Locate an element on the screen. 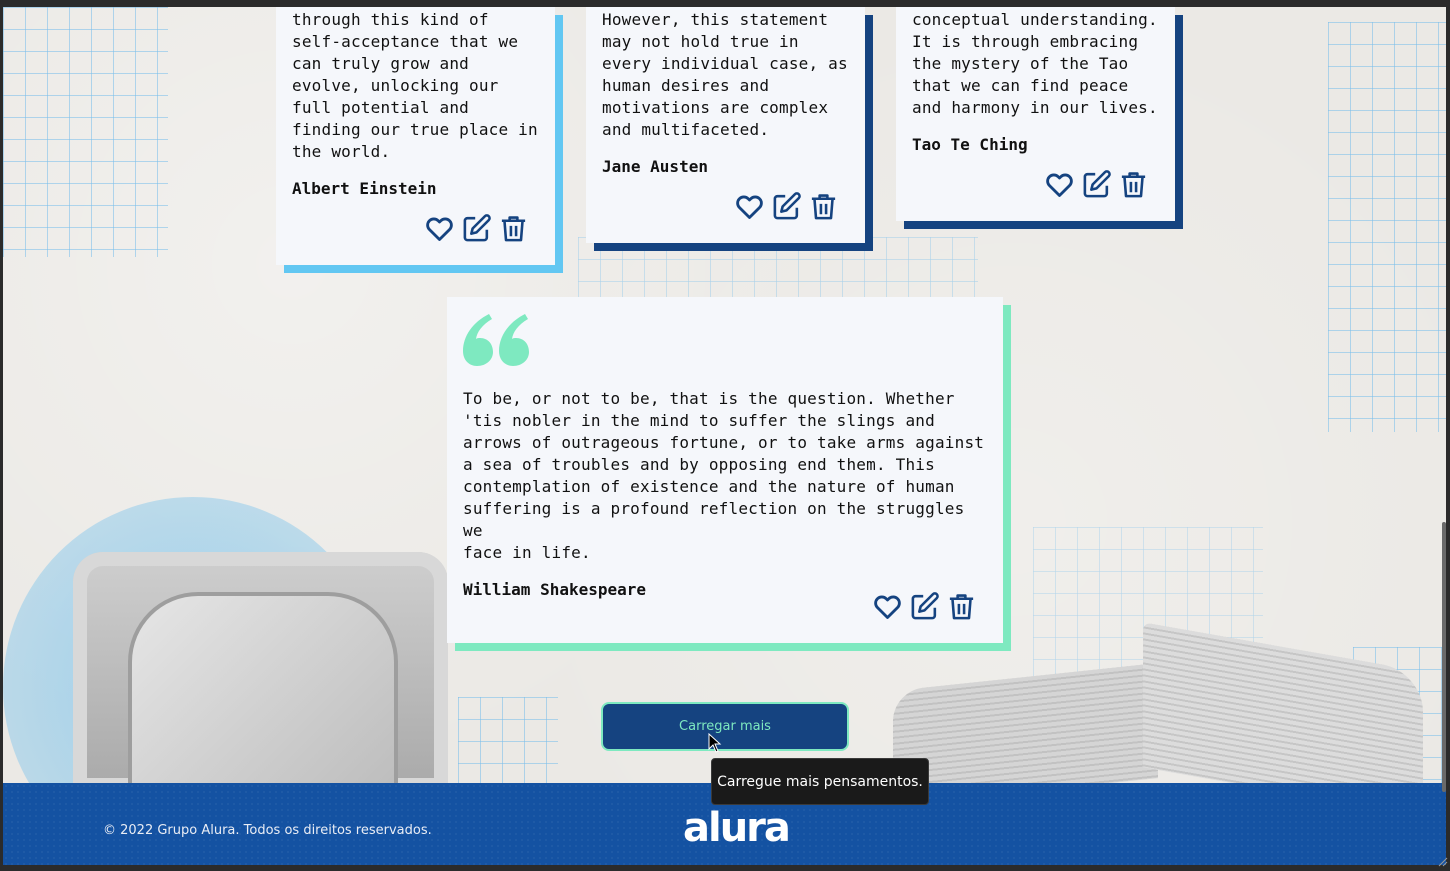 This screenshot has height=871, width=1450. thought-author: Tao Te Ching is located at coordinates (970, 144).